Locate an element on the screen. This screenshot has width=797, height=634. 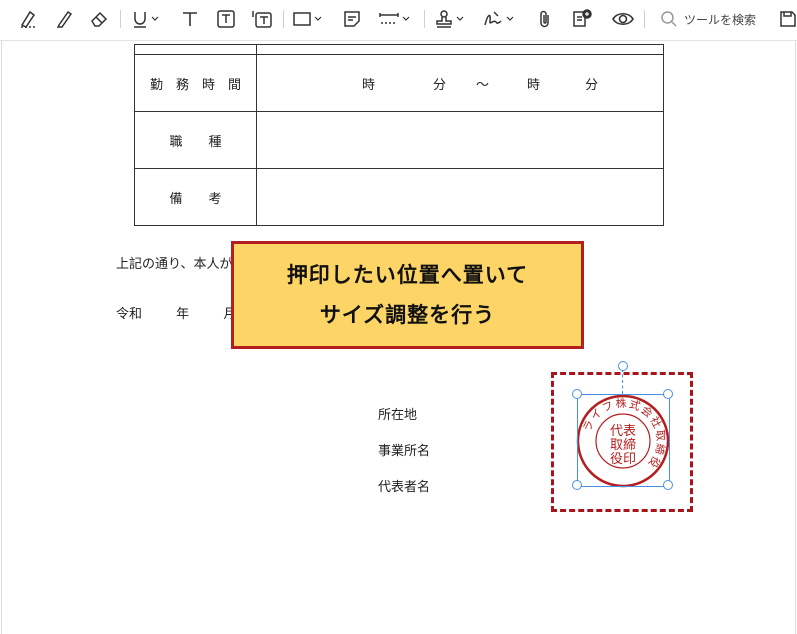
selection-frame is located at coordinates (623, 440).